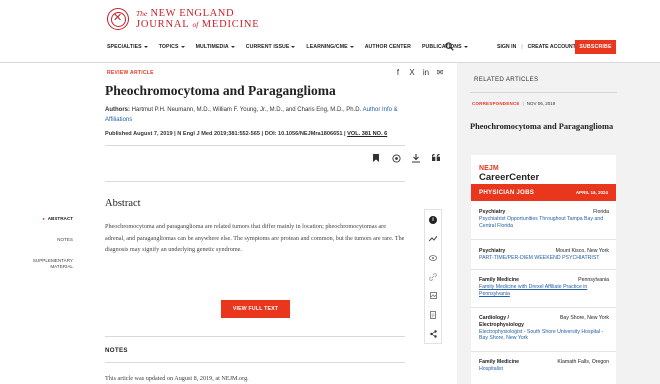 The height and width of the screenshot is (384, 660). What do you see at coordinates (198, 19) in the screenshot?
I see `logo-text: The NEW ENGLAND JOURNAL of MEDICINE` at bounding box center [198, 19].